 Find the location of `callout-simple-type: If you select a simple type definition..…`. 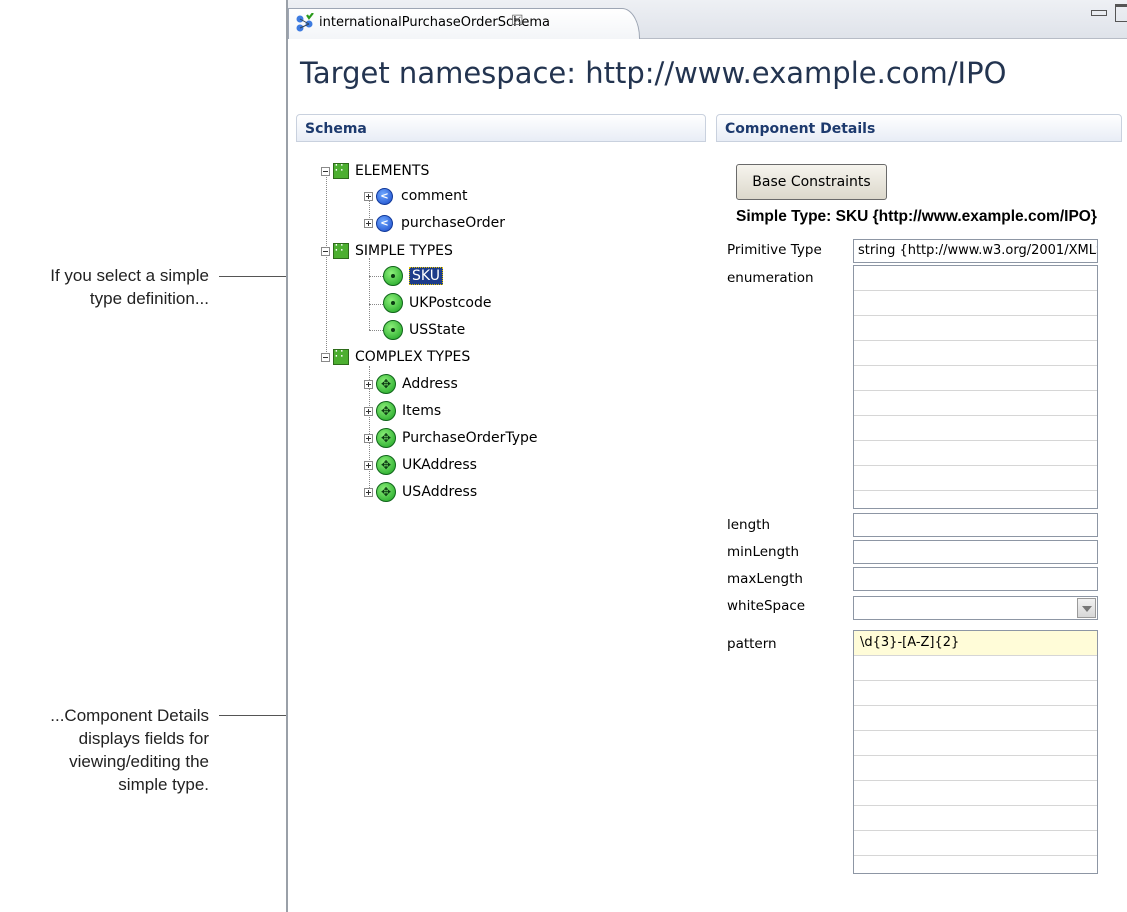

callout-simple-type: If you select a simple type definition..… is located at coordinates (129, 287).